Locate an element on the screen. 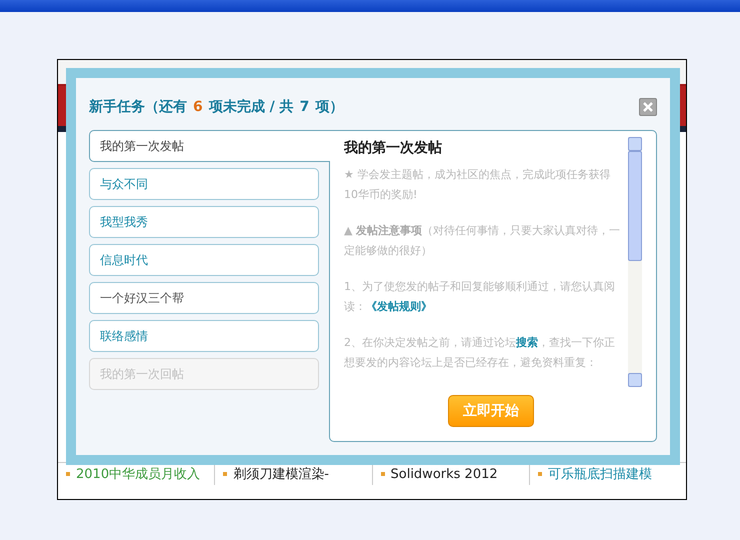  task-tab: 我型我秀 is located at coordinates (204, 222).